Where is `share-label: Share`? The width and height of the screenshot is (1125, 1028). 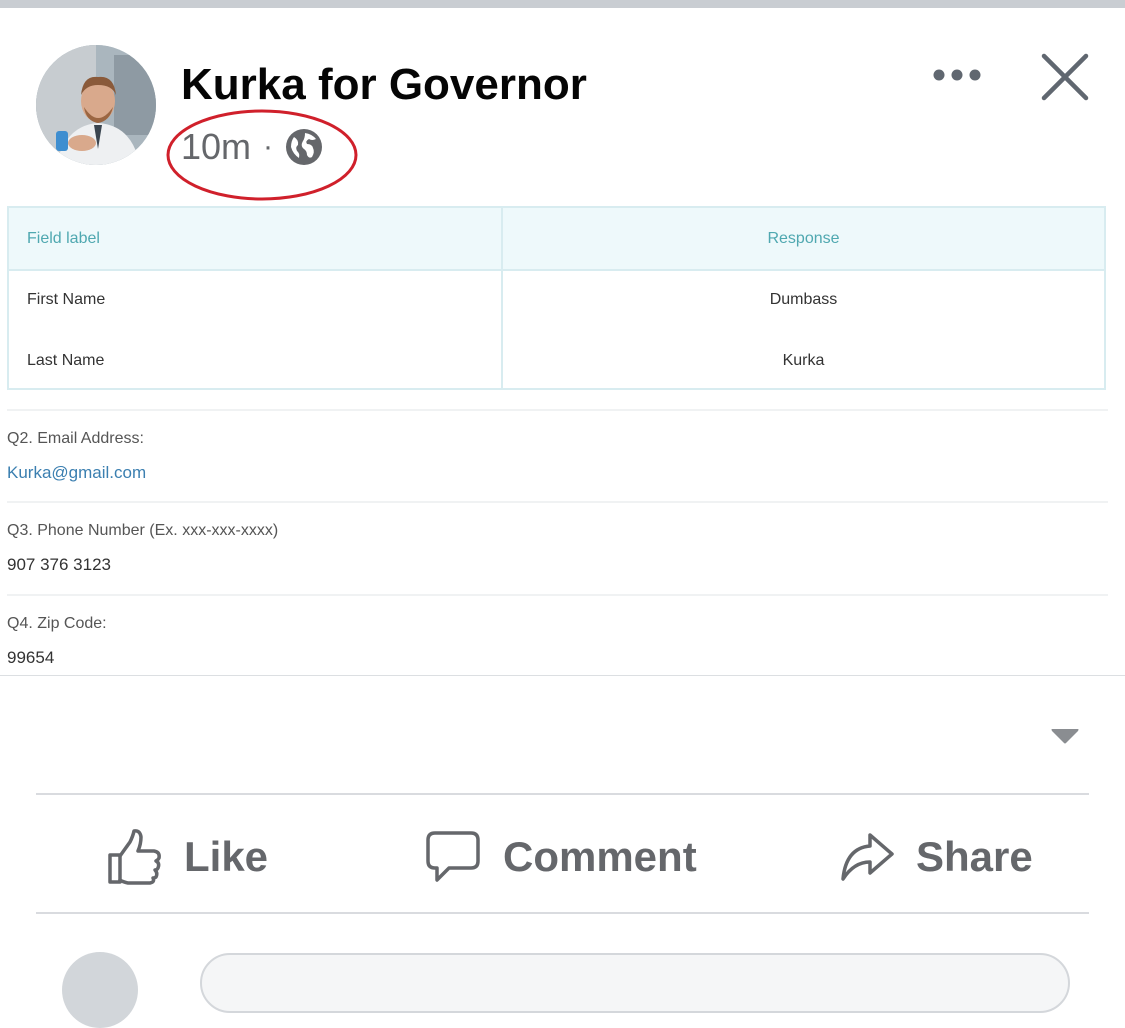
share-label: Share is located at coordinates (974, 856).